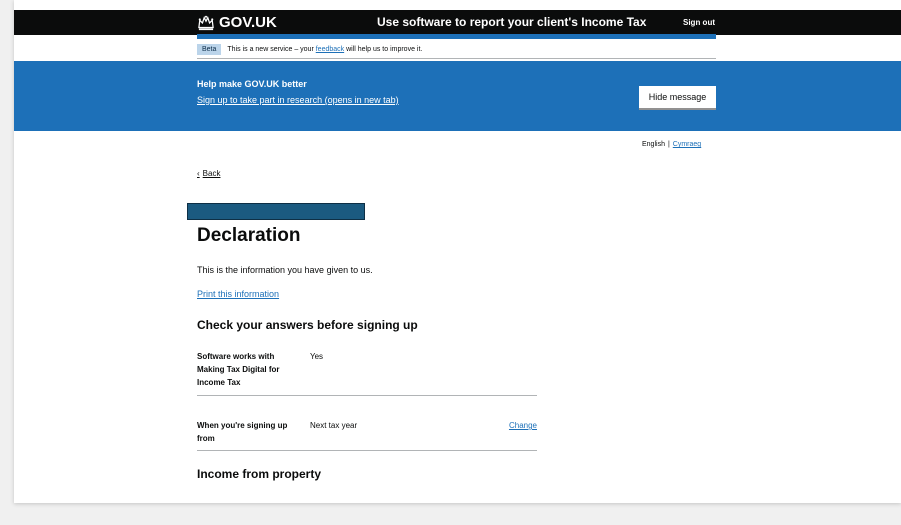 Image resolution: width=901 pixels, height=525 pixels. I want to click on language-welsh-link: Cymraeg, so click(687, 144).